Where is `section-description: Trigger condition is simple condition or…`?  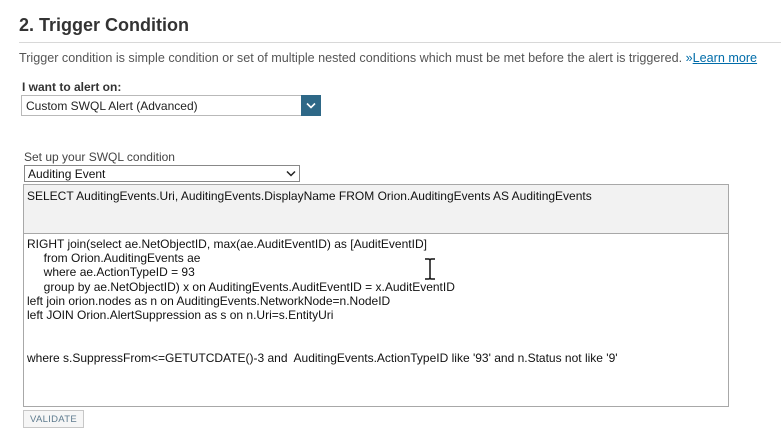 section-description: Trigger condition is simple condition or… is located at coordinates (388, 58).